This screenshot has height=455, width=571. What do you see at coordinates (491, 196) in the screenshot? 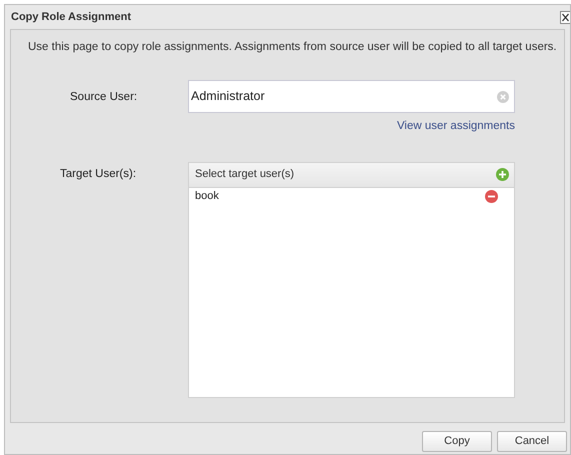
I see `remove-icon` at bounding box center [491, 196].